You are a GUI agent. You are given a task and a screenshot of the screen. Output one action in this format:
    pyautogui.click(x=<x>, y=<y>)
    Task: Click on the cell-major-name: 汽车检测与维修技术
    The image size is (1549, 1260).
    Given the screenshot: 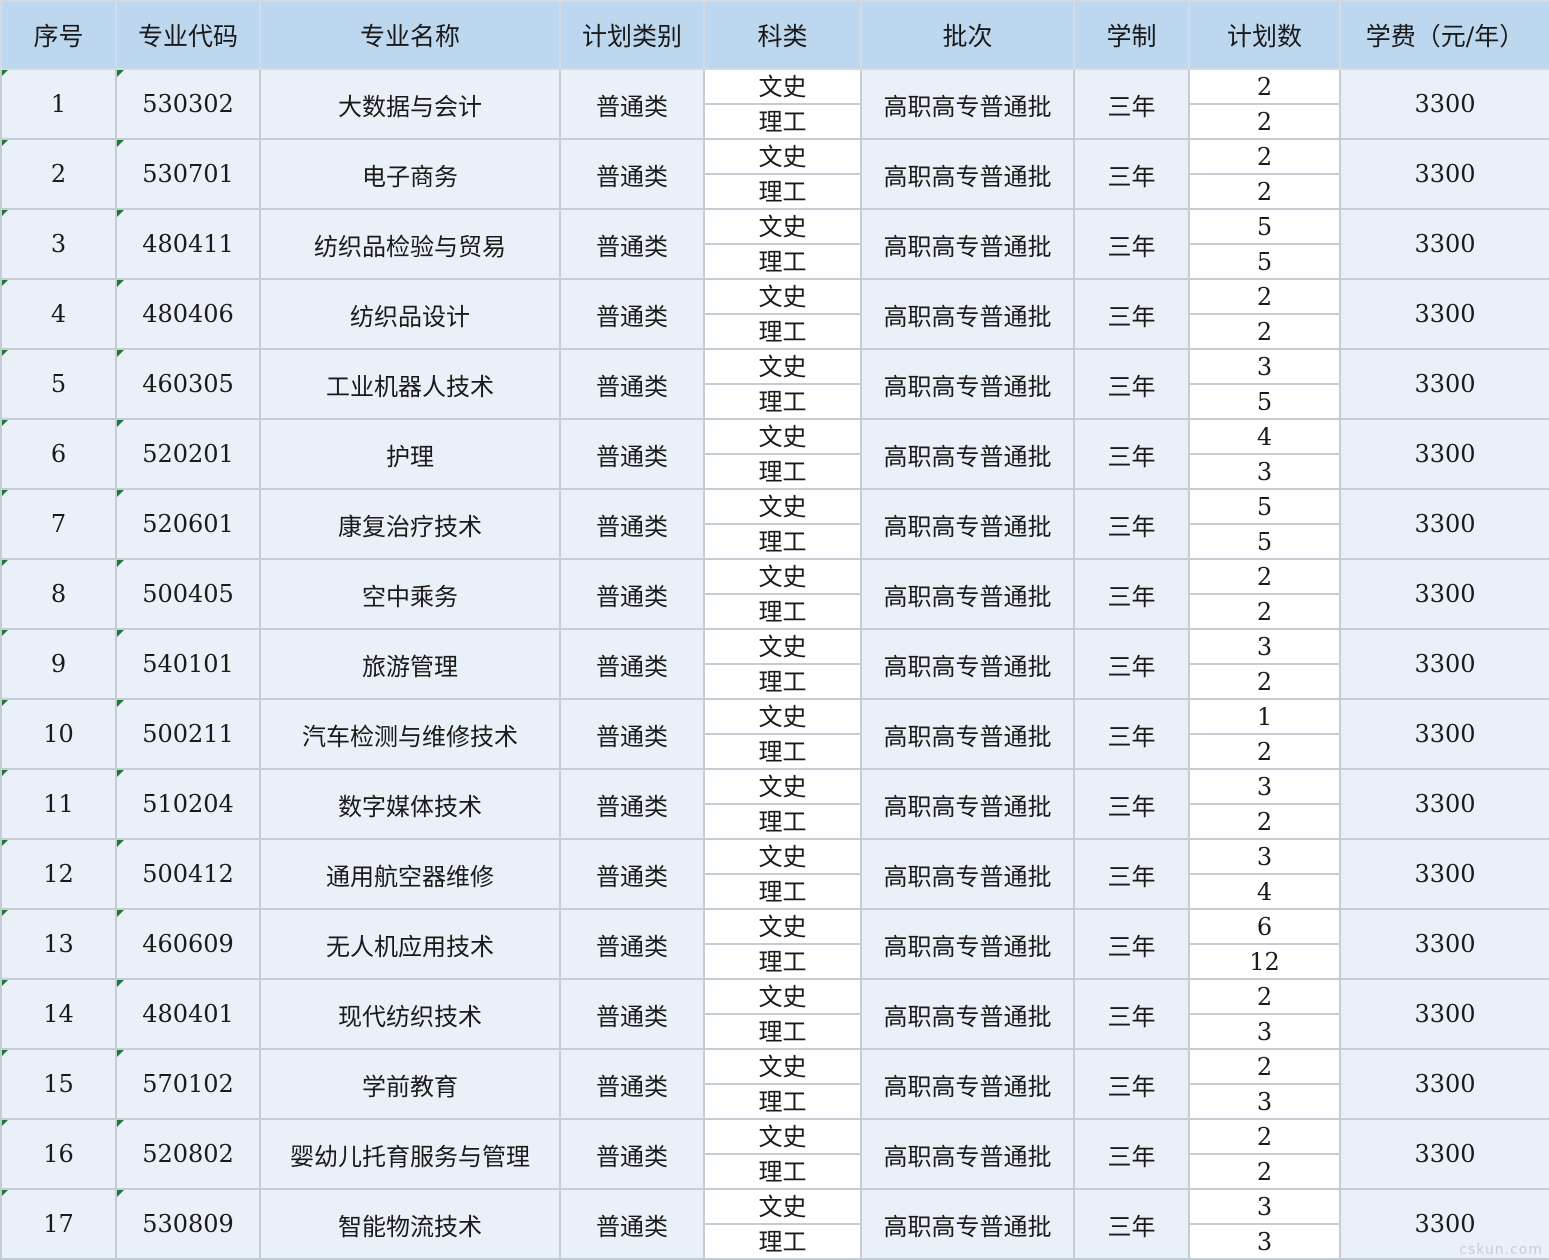 What is the action you would take?
    pyautogui.click(x=410, y=734)
    